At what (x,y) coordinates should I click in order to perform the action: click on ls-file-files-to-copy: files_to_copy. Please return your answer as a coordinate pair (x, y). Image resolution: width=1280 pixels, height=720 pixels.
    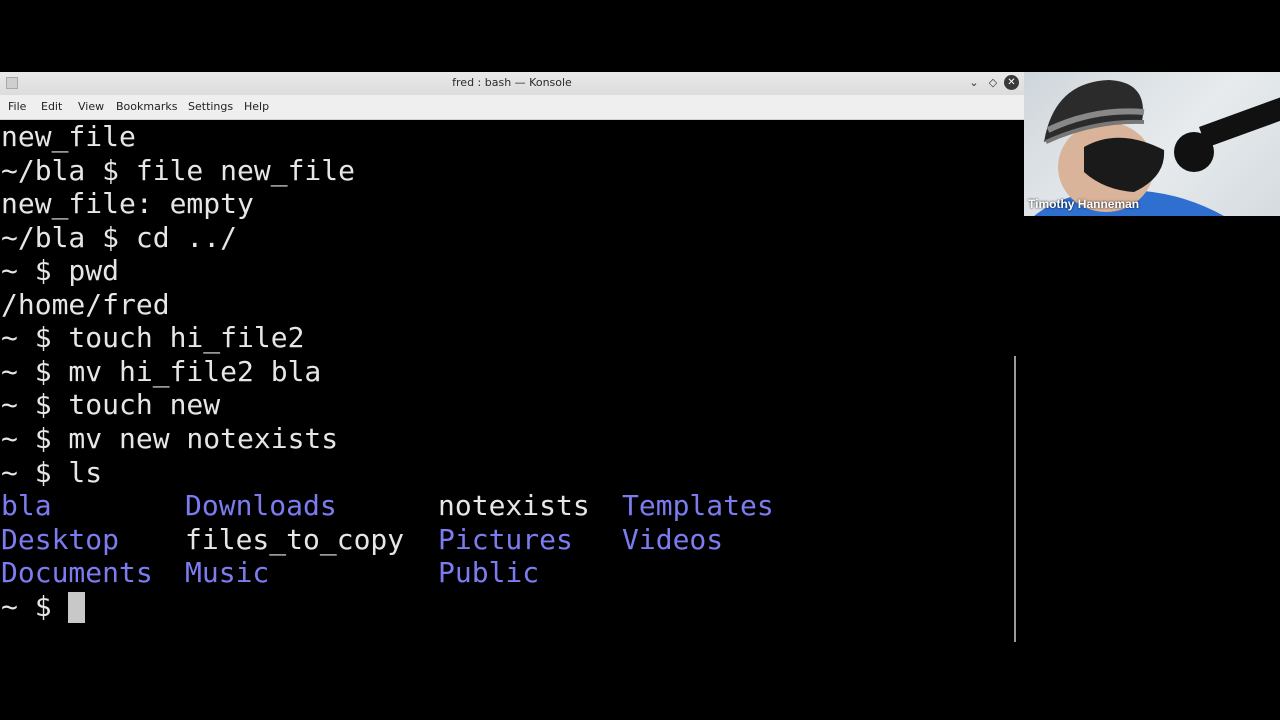
    Looking at the image, I should click on (295, 539).